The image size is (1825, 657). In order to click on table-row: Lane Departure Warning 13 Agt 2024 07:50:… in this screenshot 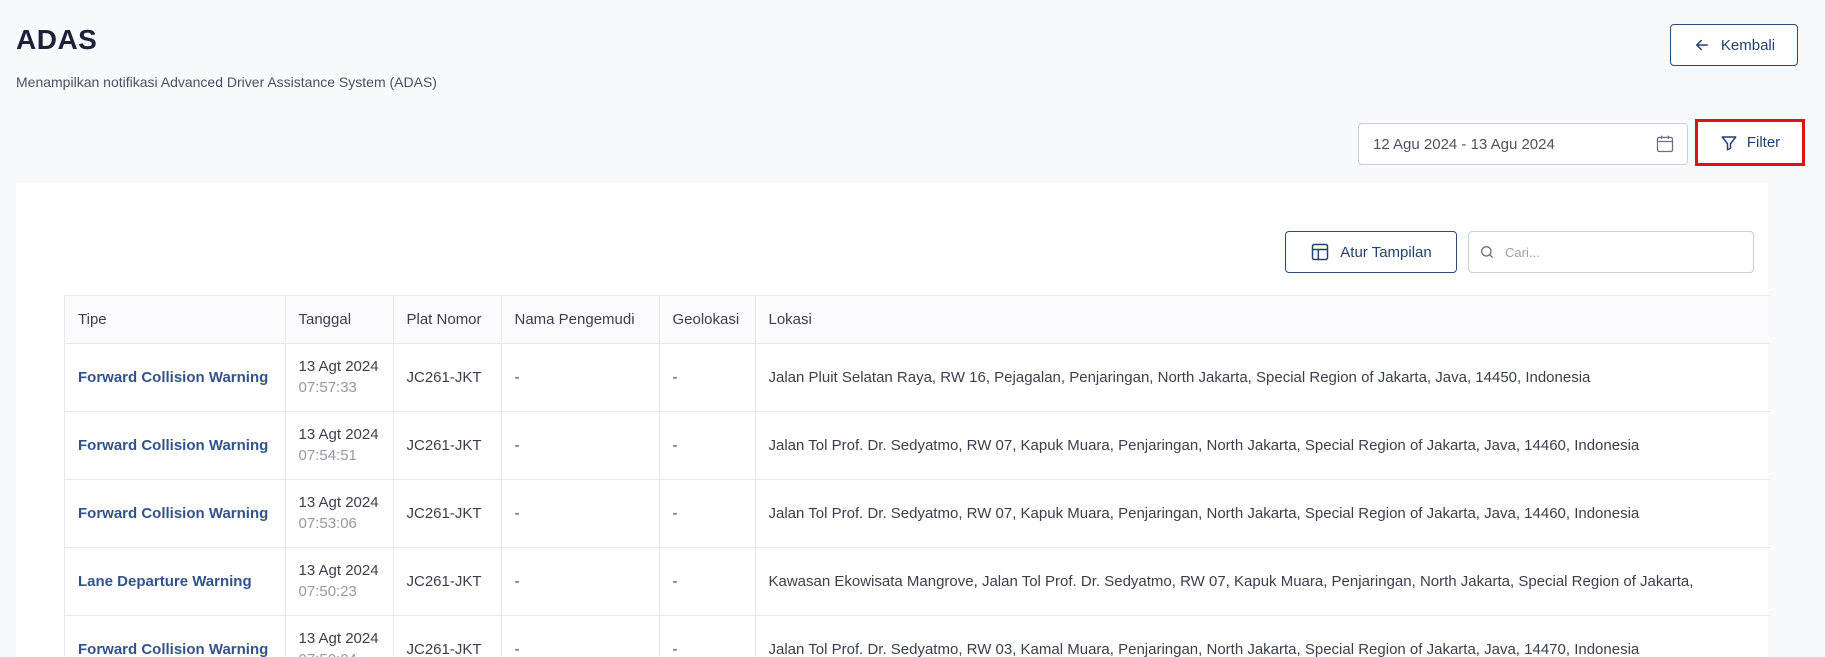, I will do `click(917, 581)`.